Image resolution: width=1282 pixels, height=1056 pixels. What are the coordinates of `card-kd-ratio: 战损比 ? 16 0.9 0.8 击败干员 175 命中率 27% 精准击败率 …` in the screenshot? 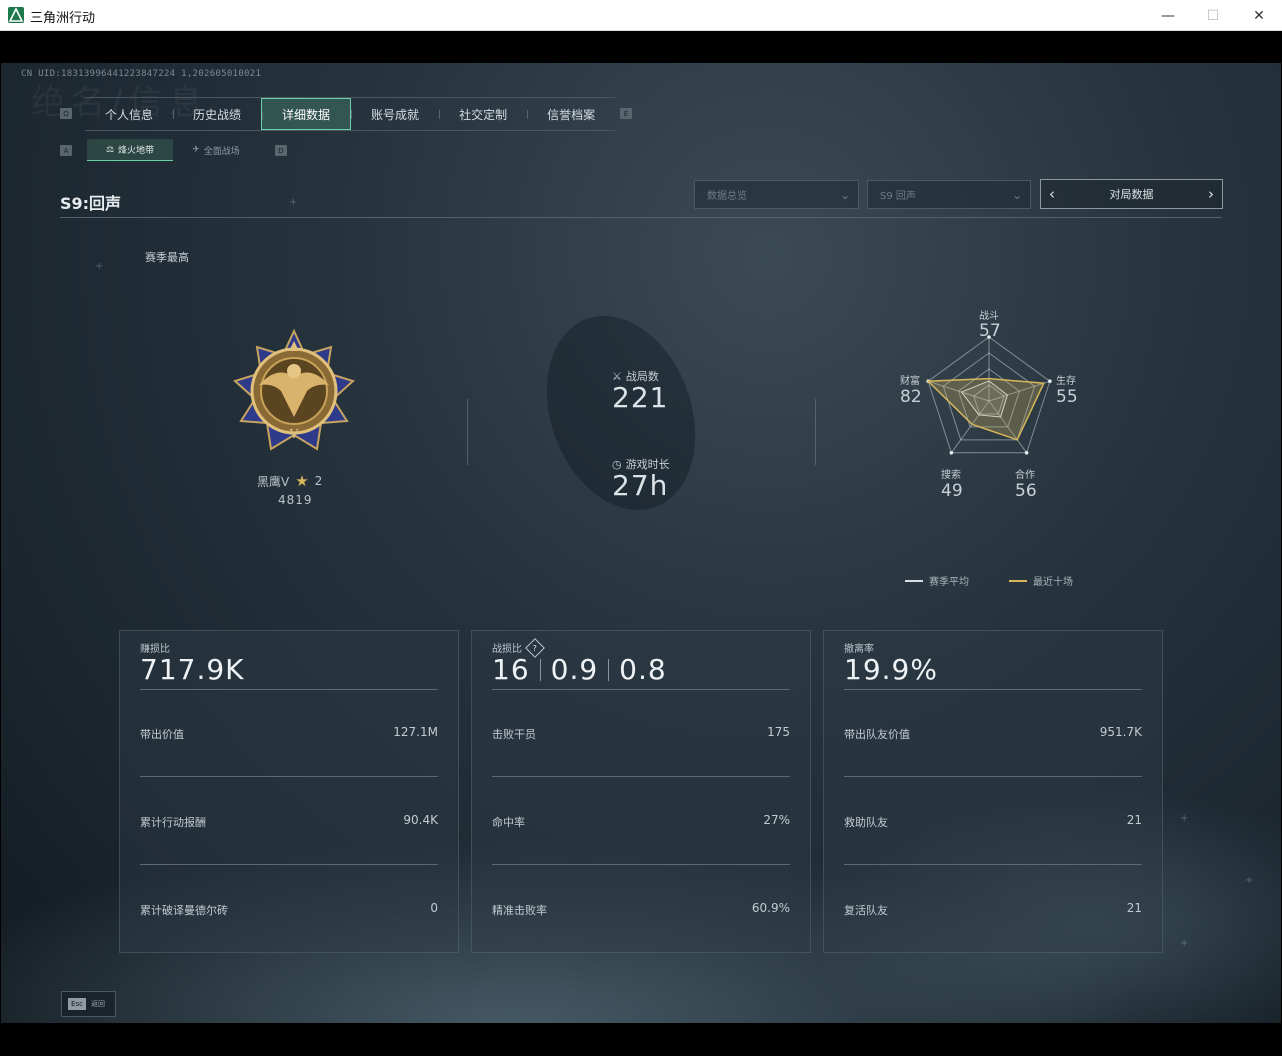 It's located at (641, 791).